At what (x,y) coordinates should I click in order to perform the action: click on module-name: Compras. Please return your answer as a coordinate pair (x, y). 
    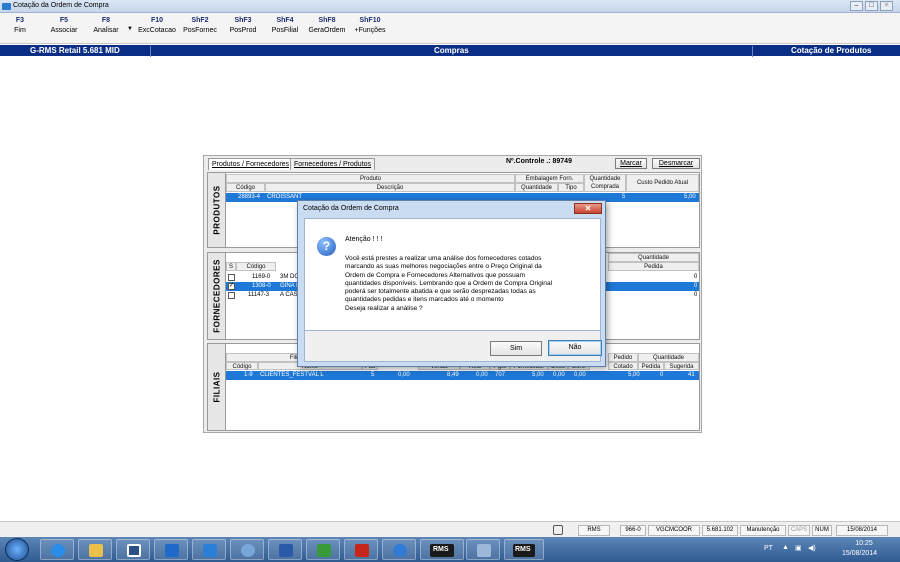
    Looking at the image, I should click on (451, 50).